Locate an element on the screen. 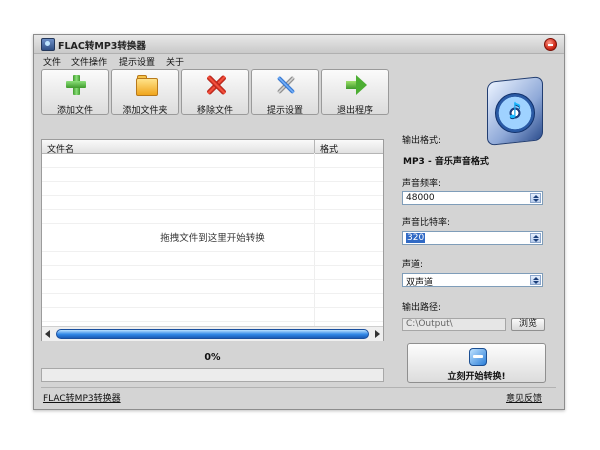  remove-file-label: 移除文件 is located at coordinates (214, 111).